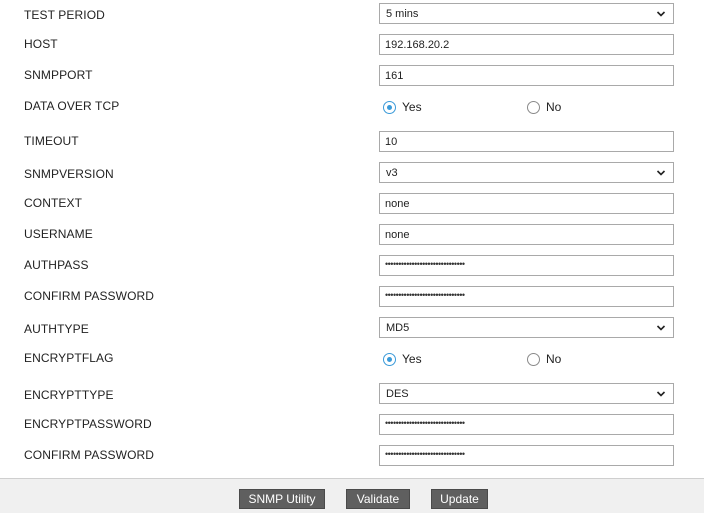 The height and width of the screenshot is (513, 704). What do you see at coordinates (533, 359) in the screenshot?
I see `encryptflag-no-radio` at bounding box center [533, 359].